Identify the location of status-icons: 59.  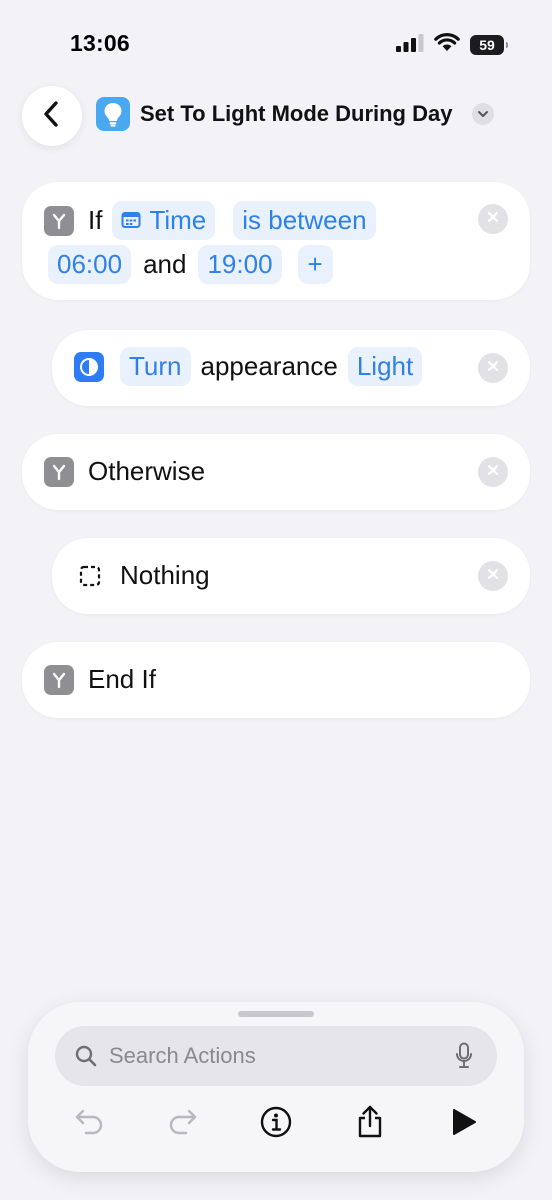
(452, 45).